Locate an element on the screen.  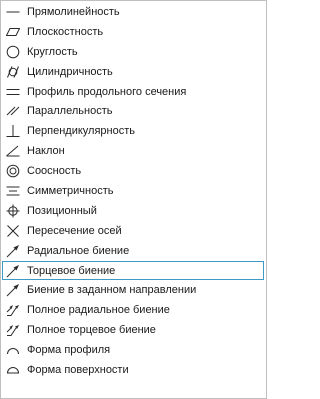
list-item-radial-runout: Радиальное биение is located at coordinates (133, 251).